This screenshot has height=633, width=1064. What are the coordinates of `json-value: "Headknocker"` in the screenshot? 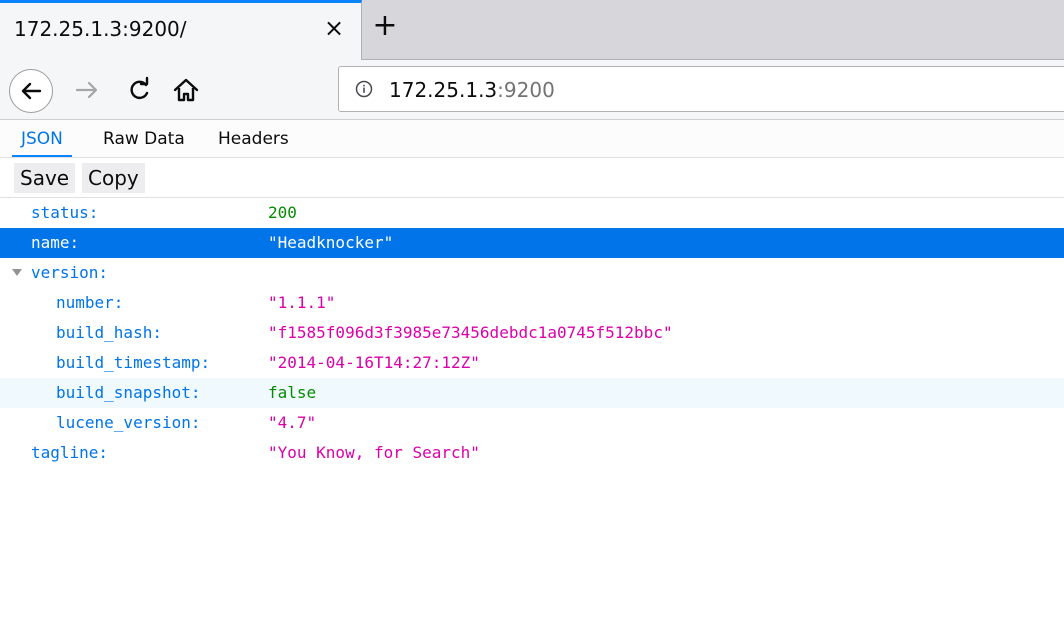 It's located at (331, 242).